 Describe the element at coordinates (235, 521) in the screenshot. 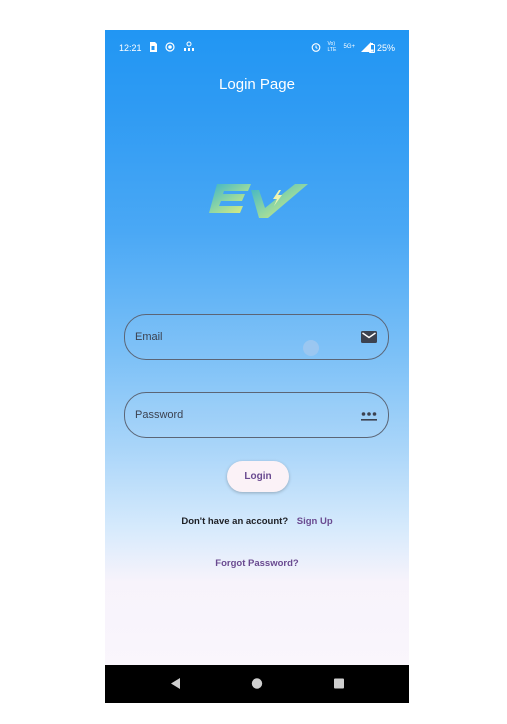

I see `signup-prompt: Don't have an account?` at that location.